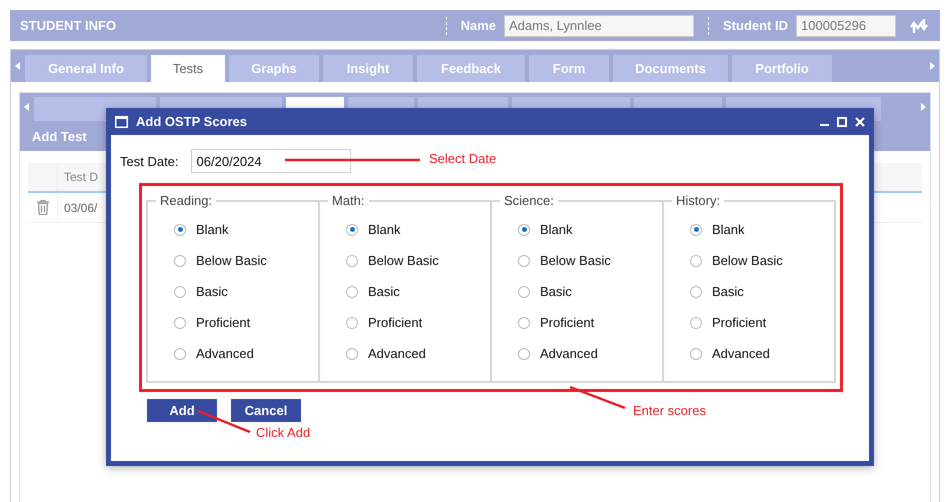 The image size is (950, 502). I want to click on annotation-text: Select Date, so click(462, 158).